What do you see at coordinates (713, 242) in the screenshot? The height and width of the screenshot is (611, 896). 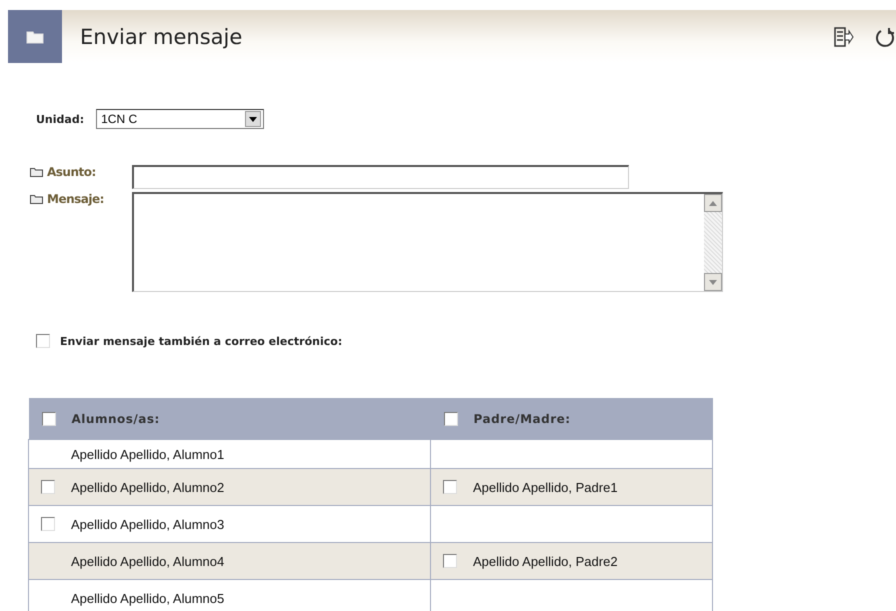 I see `scrollbar` at bounding box center [713, 242].